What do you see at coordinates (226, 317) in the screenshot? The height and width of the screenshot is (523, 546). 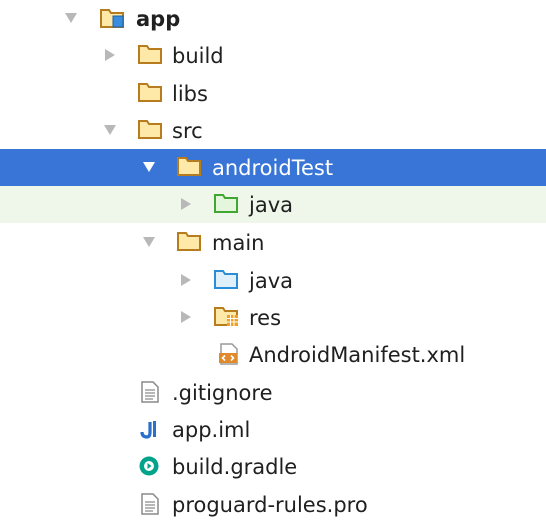 I see `resource-folder-icon` at bounding box center [226, 317].